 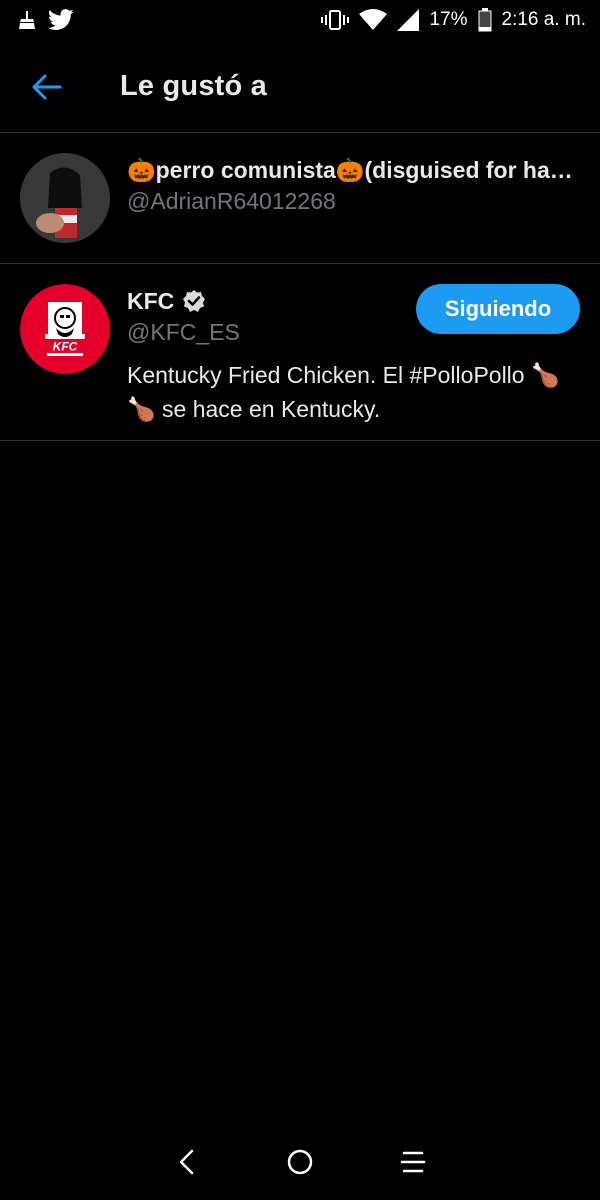 I want to click on page-title: Le gustó a, so click(x=194, y=86).